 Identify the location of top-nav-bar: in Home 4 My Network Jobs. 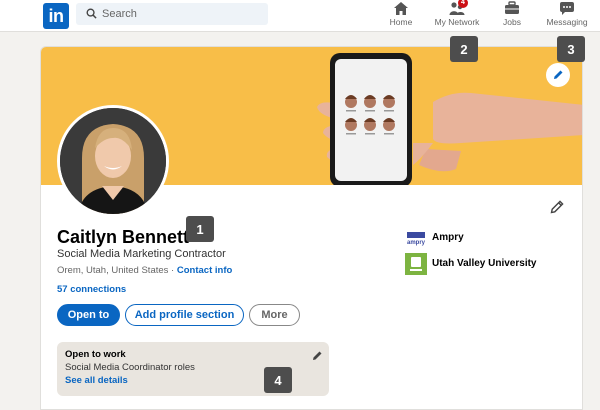
(300, 16).